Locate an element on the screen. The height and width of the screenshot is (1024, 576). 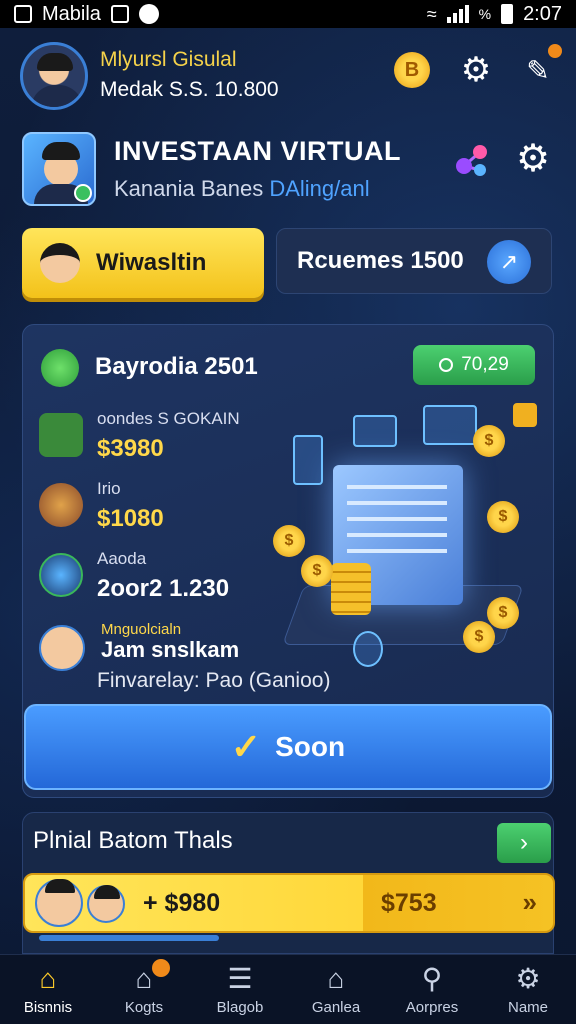
main-action-label: Soon is located at coordinates (310, 746).